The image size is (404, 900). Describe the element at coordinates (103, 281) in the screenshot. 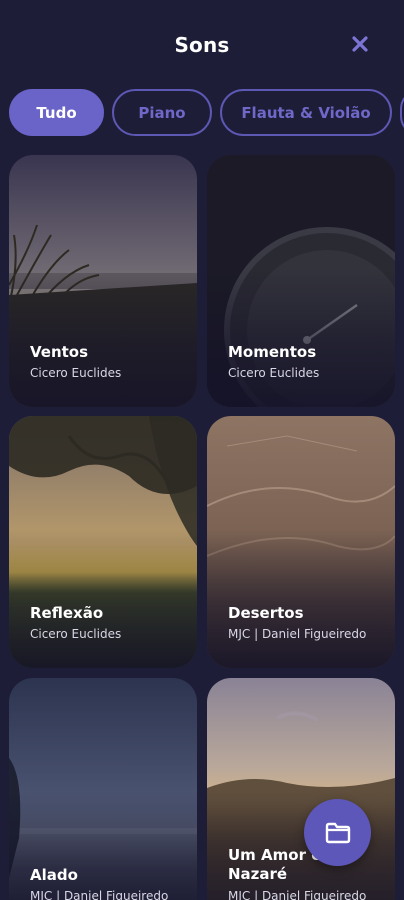

I see `sound-card-ventos: Ventos Cicero Euclides` at that location.